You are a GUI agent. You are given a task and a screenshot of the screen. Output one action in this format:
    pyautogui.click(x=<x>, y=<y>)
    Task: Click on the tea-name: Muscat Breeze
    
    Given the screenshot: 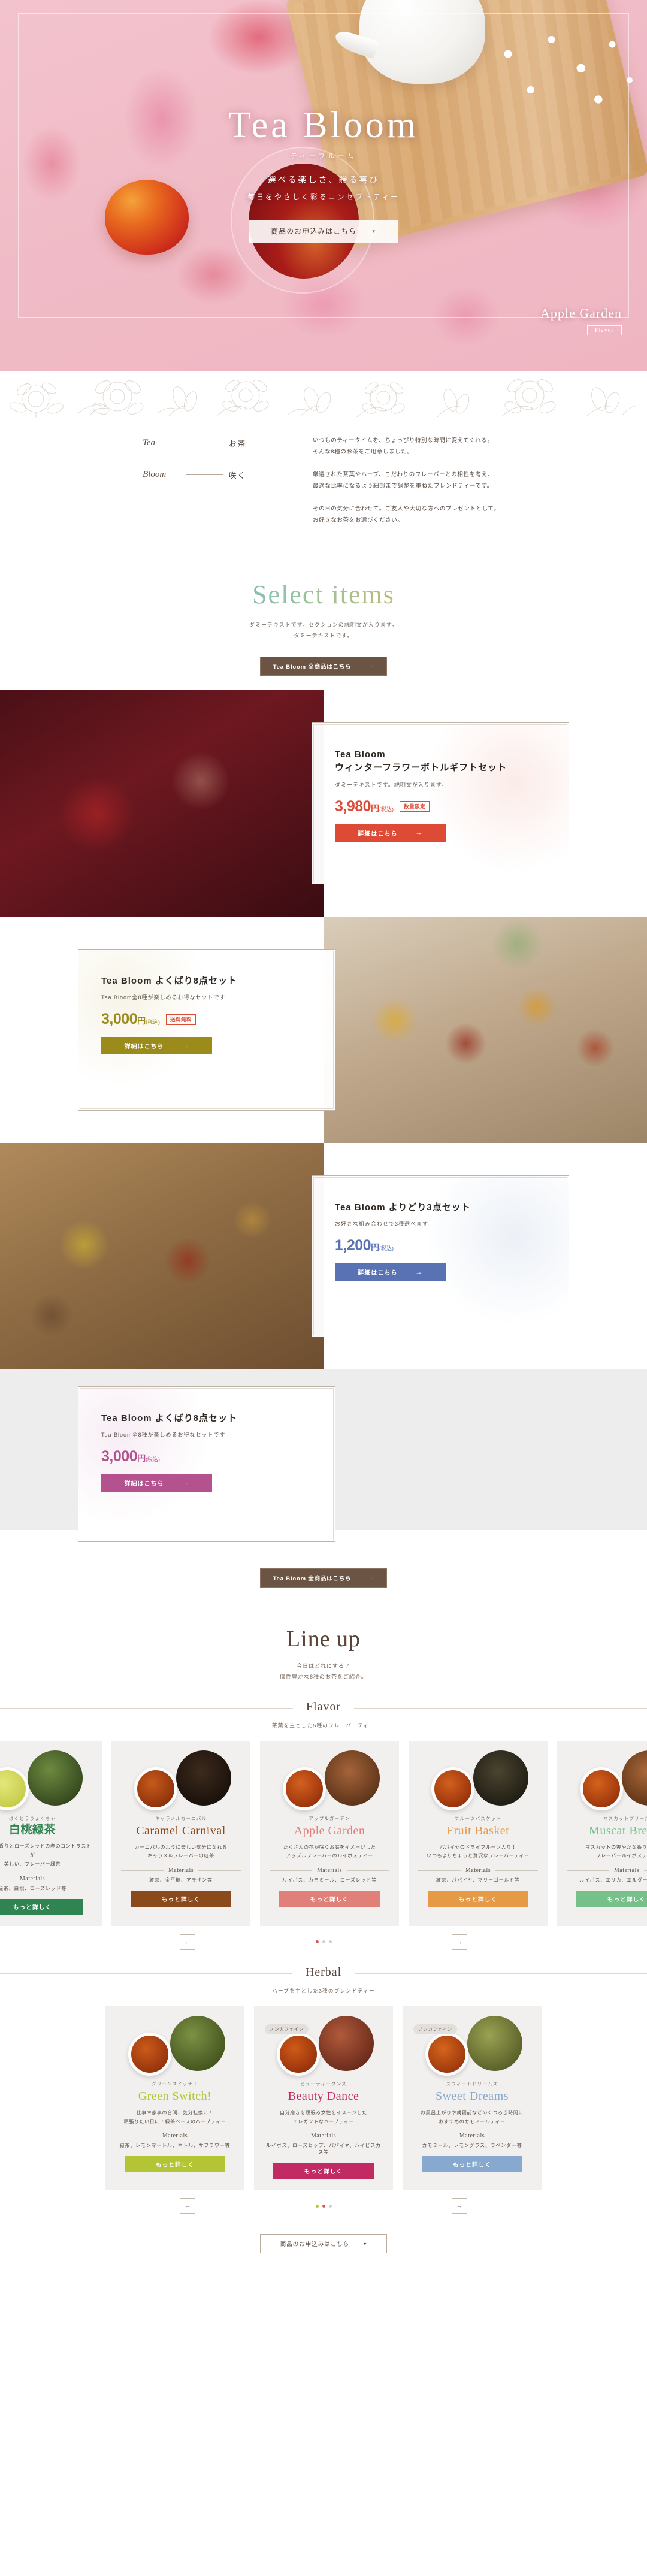 What is the action you would take?
    pyautogui.click(x=618, y=1830)
    